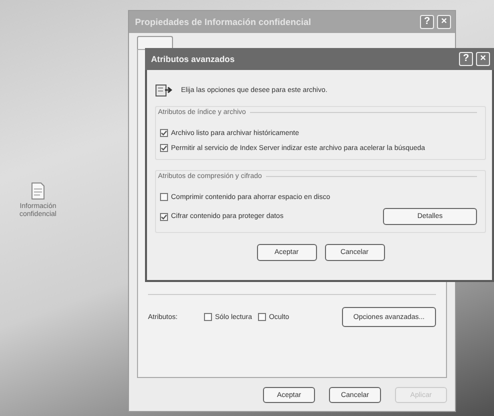 Image resolution: width=494 pixels, height=416 pixels. Describe the element at coordinates (466, 59) in the screenshot. I see `help-button: ?` at that location.